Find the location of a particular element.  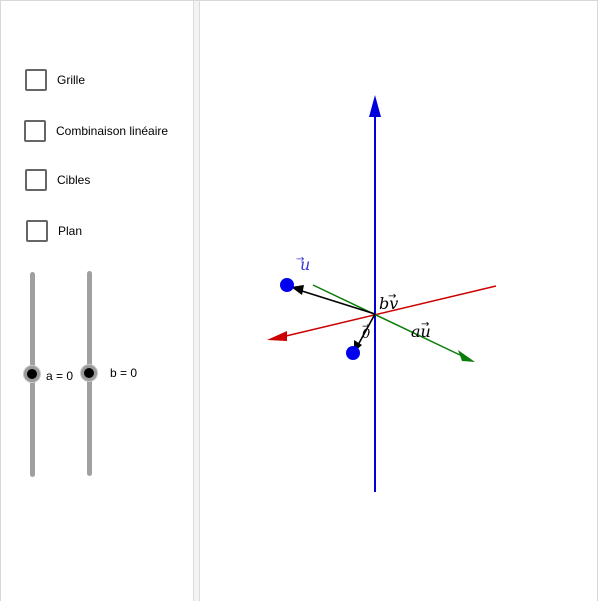

cibles-checkbox is located at coordinates (36, 180).